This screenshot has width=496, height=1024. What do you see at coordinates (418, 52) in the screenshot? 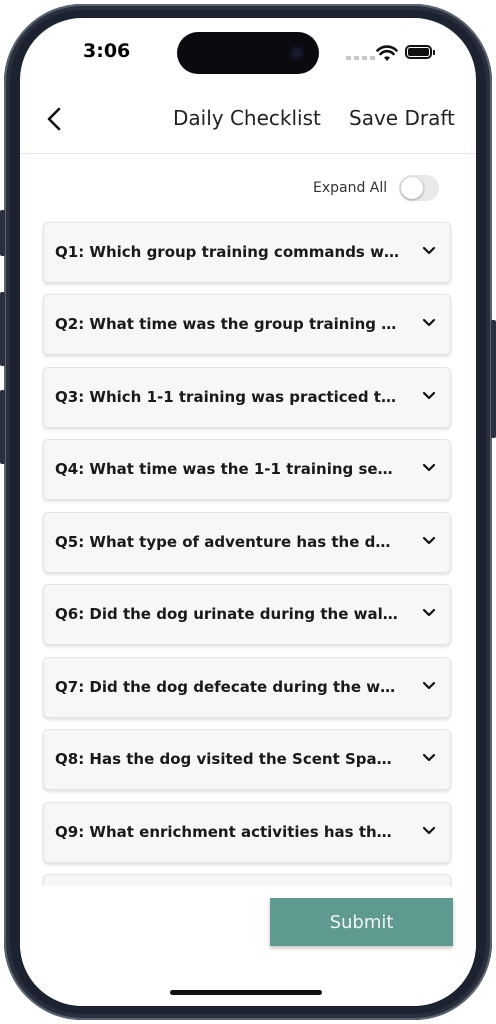
I see `battery-icon` at bounding box center [418, 52].